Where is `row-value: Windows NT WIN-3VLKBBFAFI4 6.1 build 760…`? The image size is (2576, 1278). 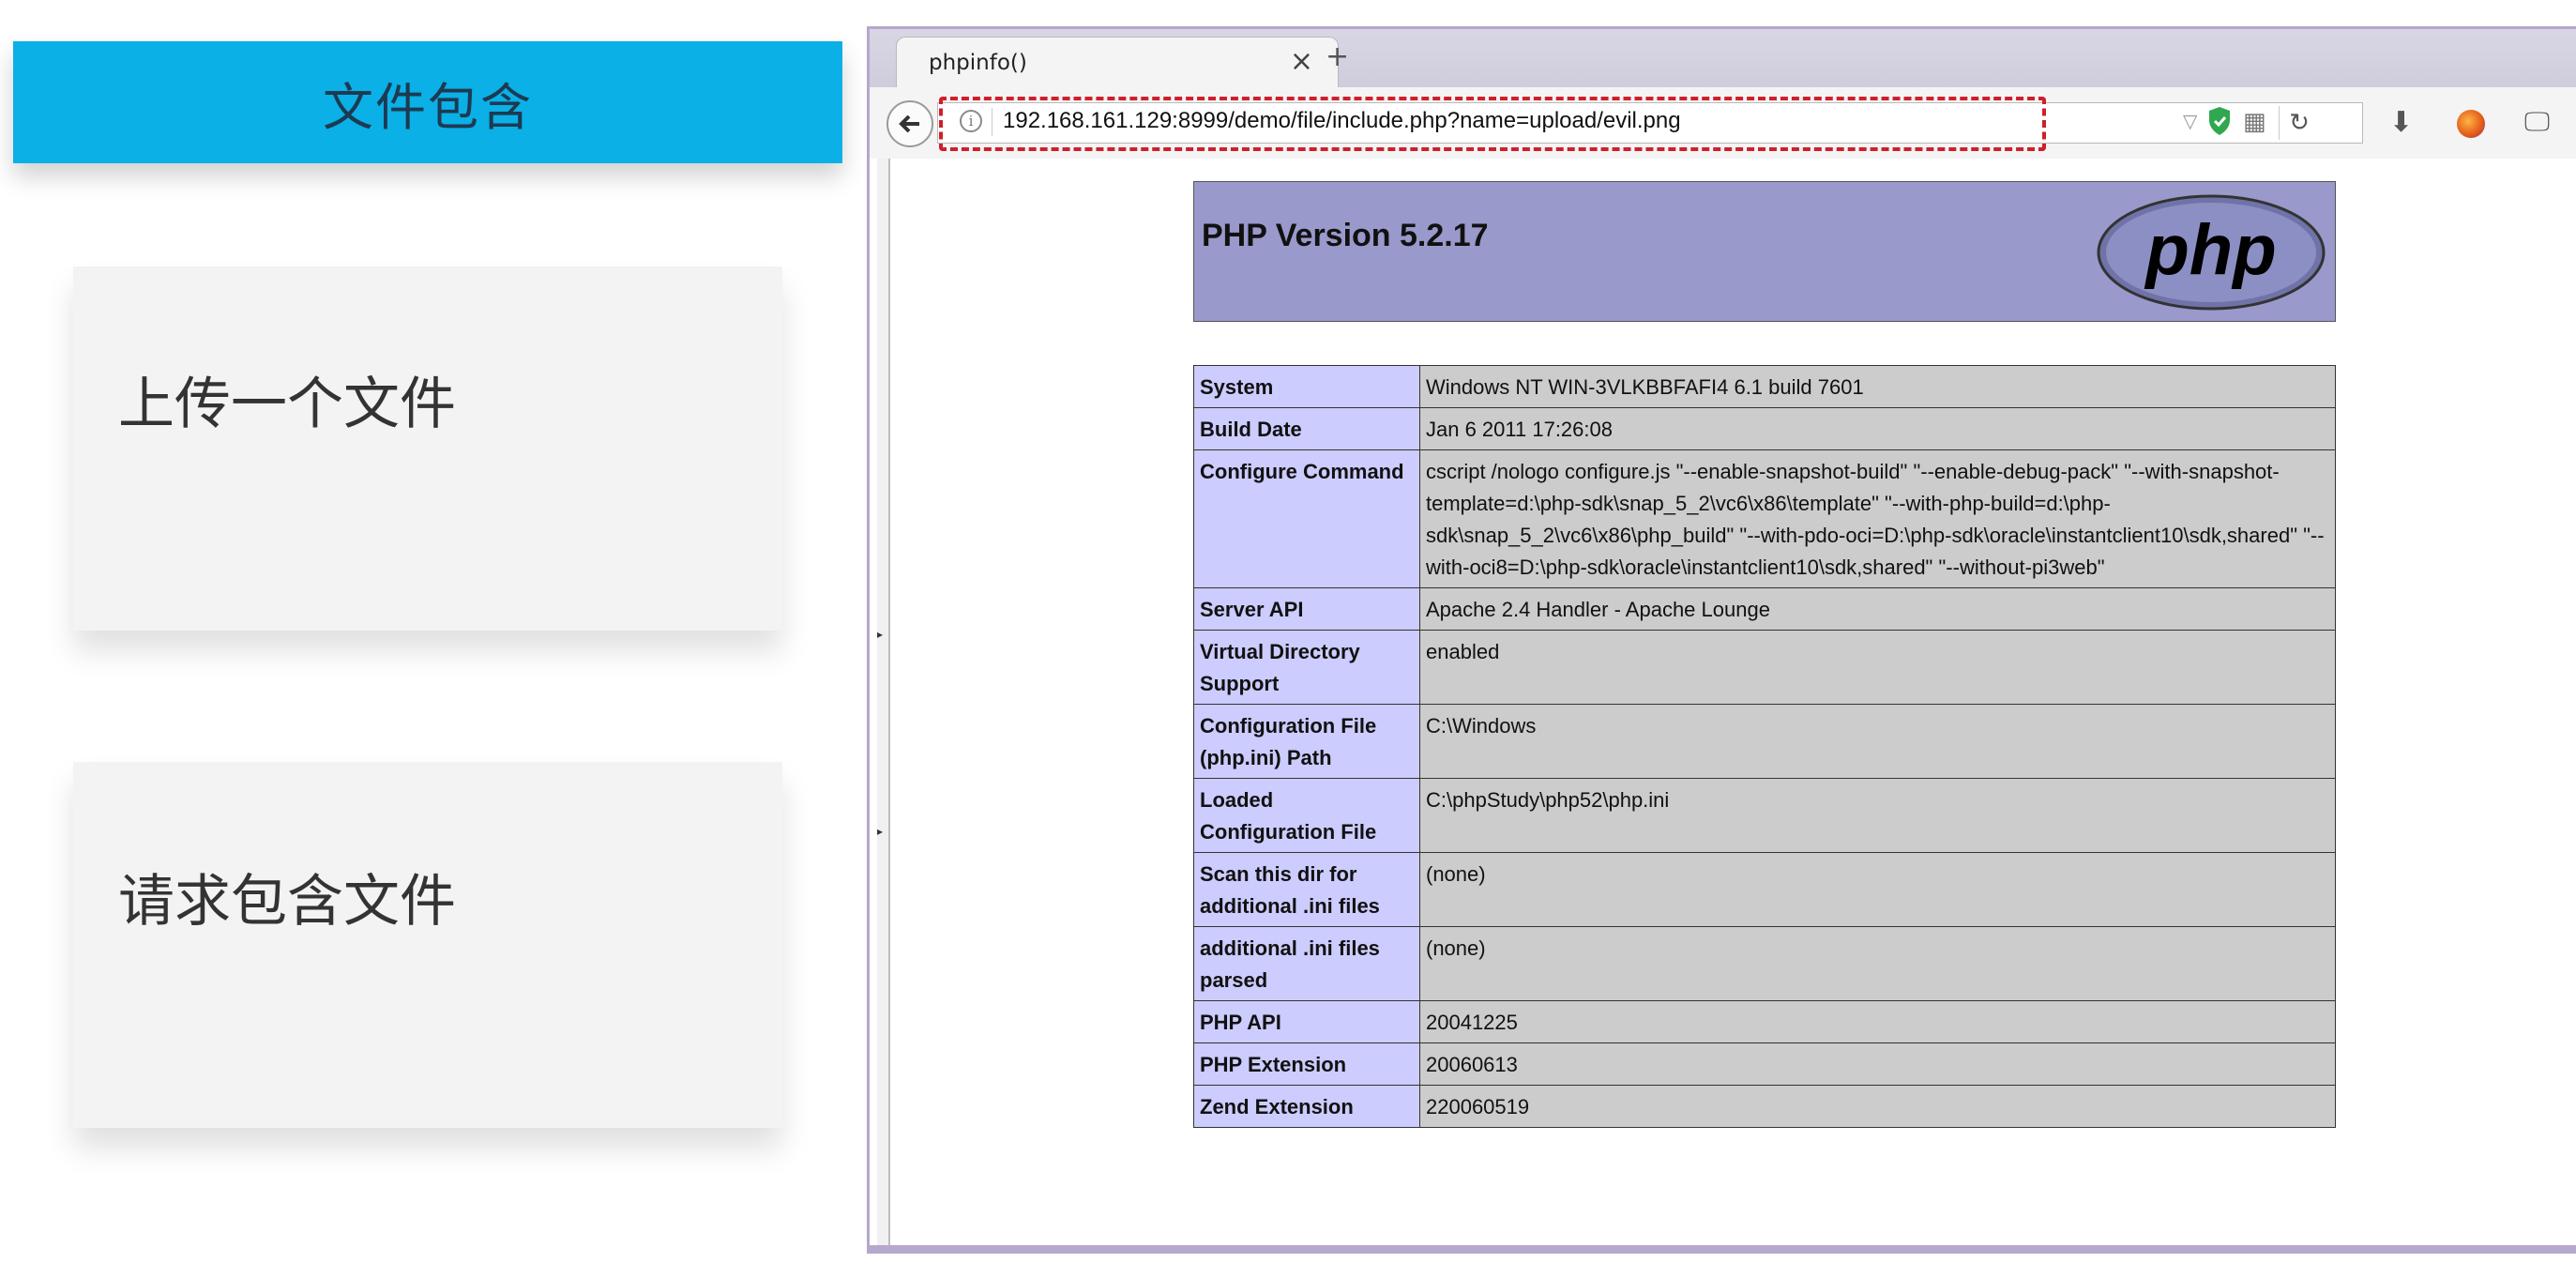 row-value: Windows NT WIN-3VLKBBFAFI4 6.1 build 760… is located at coordinates (1877, 386).